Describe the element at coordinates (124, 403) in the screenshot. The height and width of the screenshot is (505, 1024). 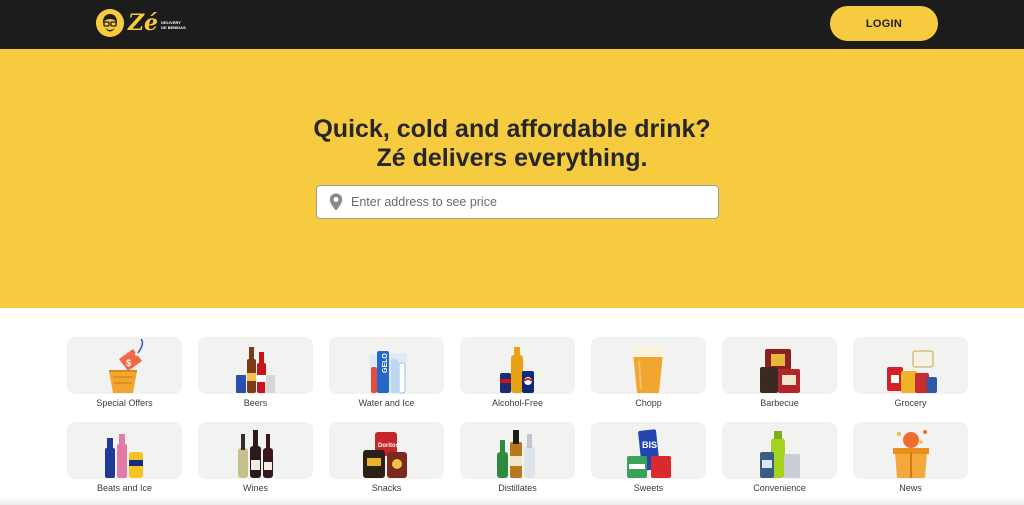
I see `category-label: Special Offers` at that location.